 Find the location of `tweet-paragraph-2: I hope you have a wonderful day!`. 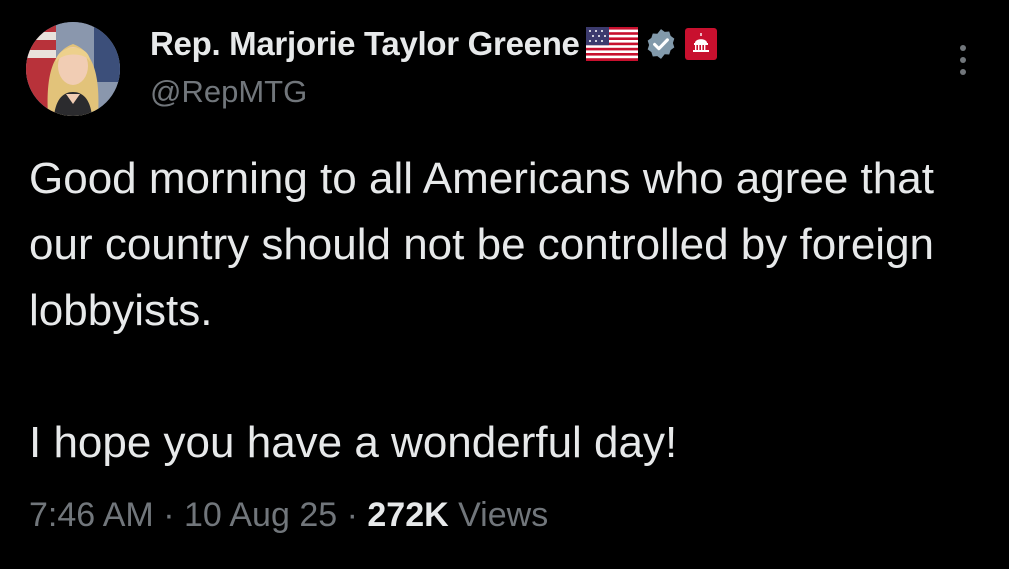

tweet-paragraph-2: I hope you have a wonderful day! is located at coordinates (353, 442).